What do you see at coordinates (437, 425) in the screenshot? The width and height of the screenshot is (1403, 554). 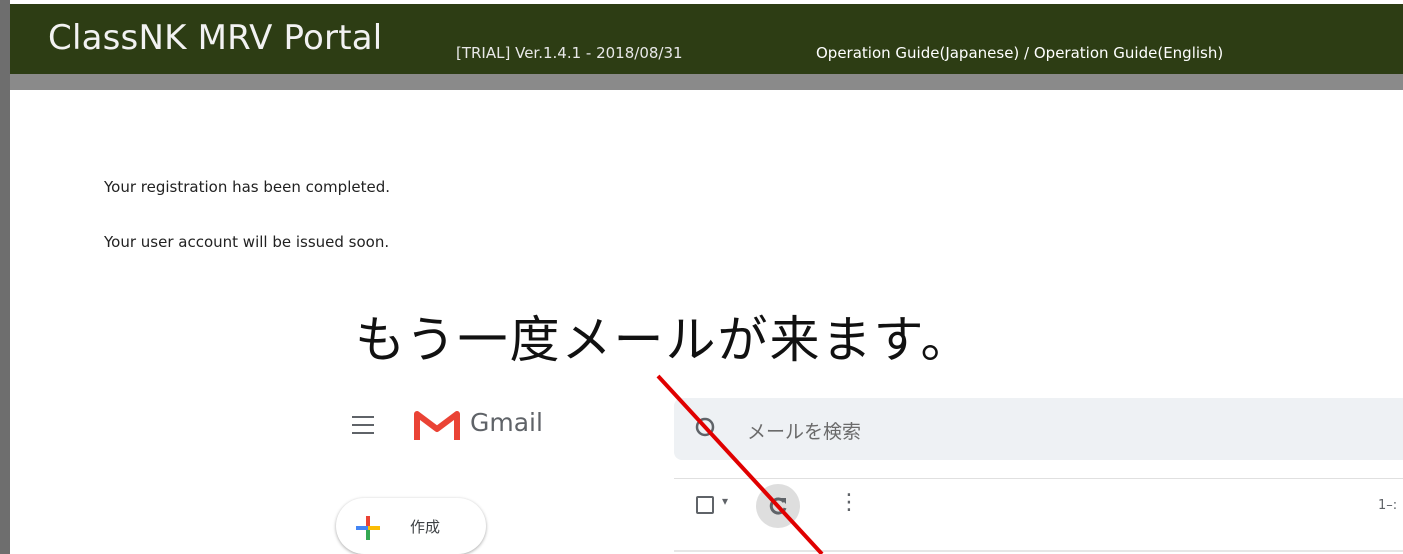 I see `gmail-logo-icon` at bounding box center [437, 425].